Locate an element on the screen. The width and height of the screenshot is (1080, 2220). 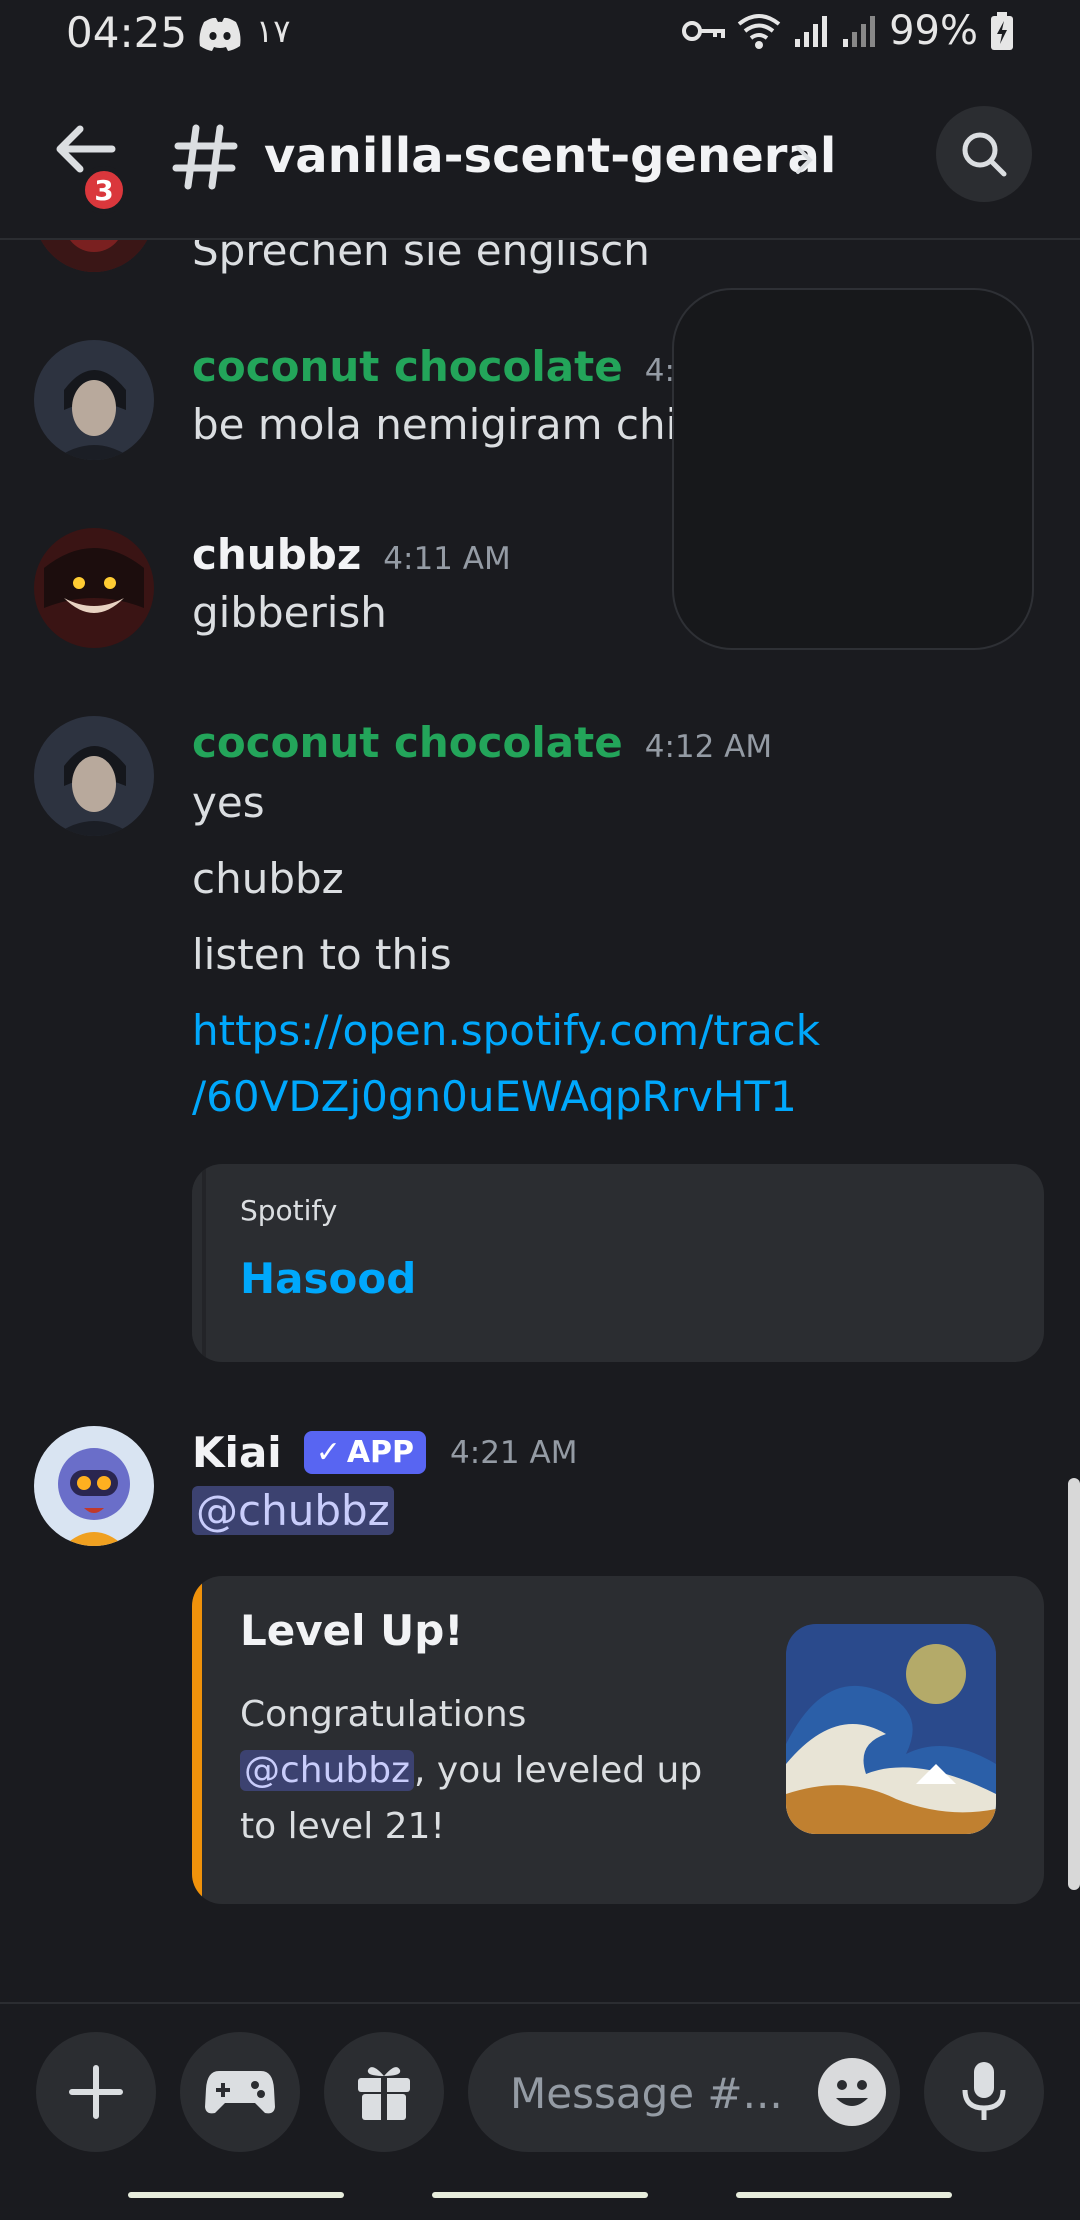
message-text: gibberish is located at coordinates (289, 612).